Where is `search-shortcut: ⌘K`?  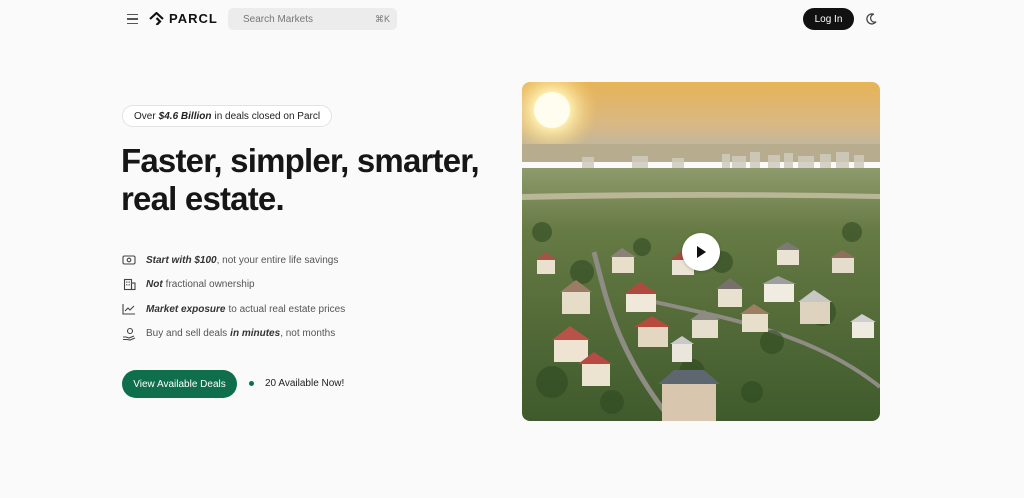 search-shortcut: ⌘K is located at coordinates (383, 18).